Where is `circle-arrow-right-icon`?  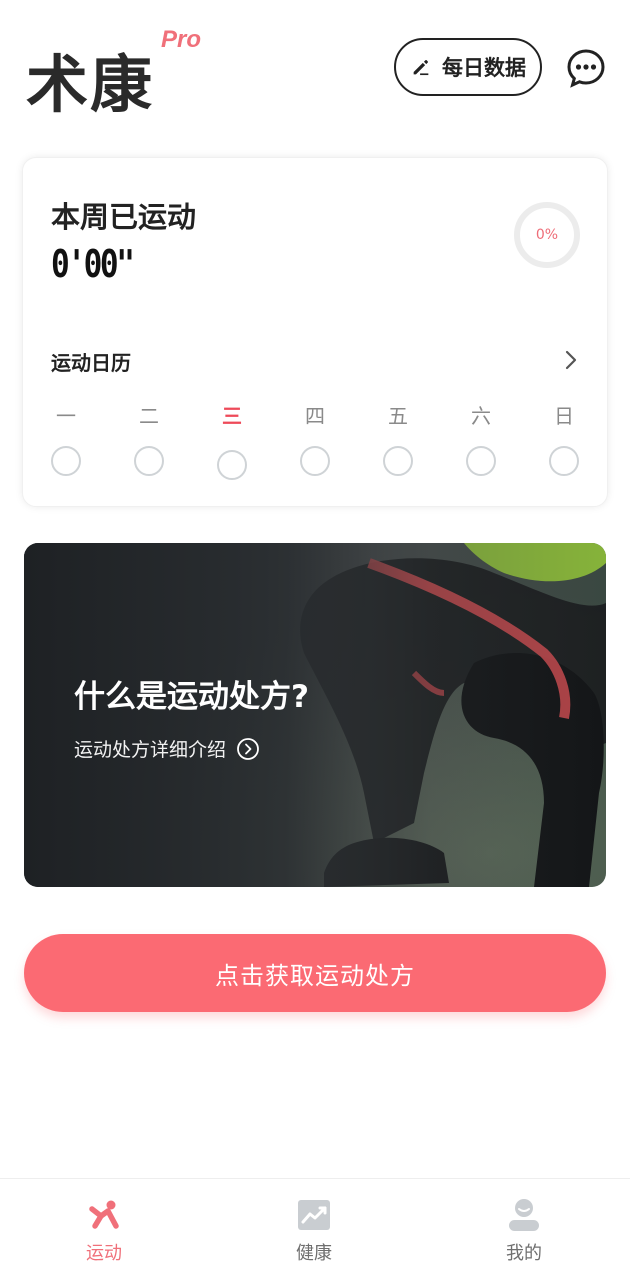 circle-arrow-right-icon is located at coordinates (248, 748).